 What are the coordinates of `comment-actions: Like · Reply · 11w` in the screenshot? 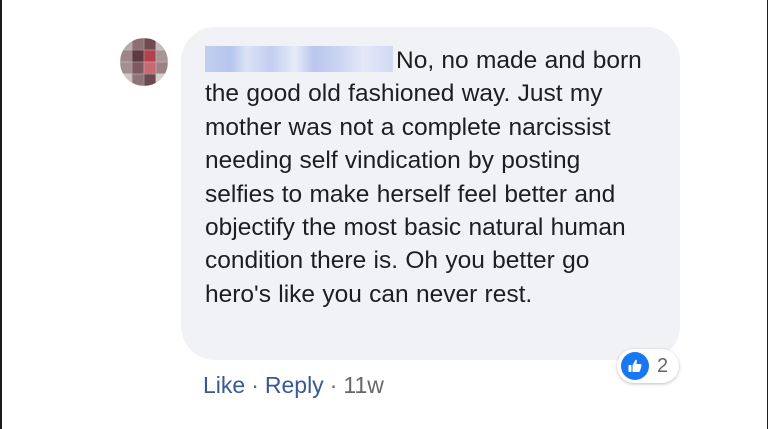 It's located at (293, 385).